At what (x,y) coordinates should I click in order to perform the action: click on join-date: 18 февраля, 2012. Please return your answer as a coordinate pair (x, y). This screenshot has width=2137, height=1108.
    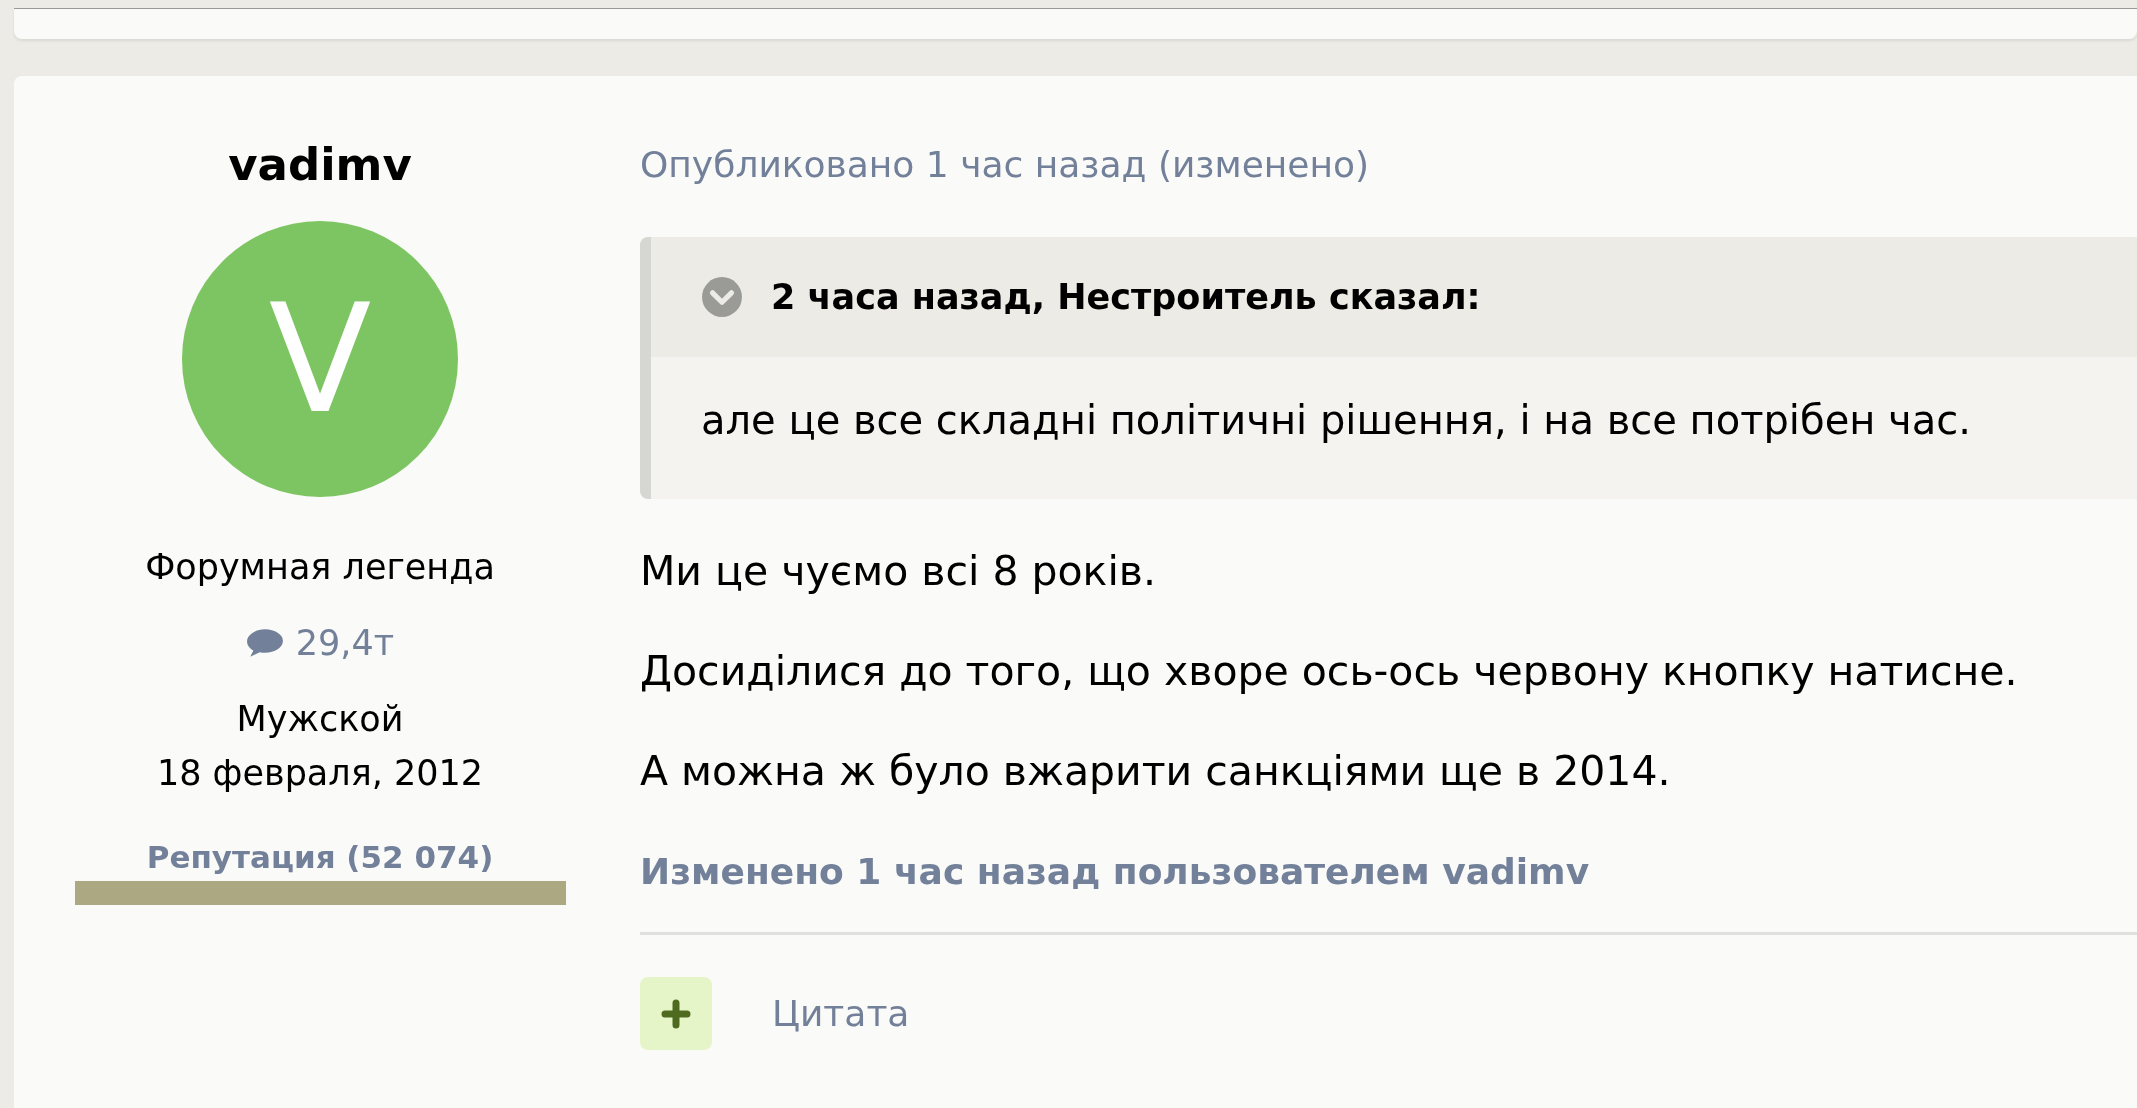
    Looking at the image, I should click on (320, 773).